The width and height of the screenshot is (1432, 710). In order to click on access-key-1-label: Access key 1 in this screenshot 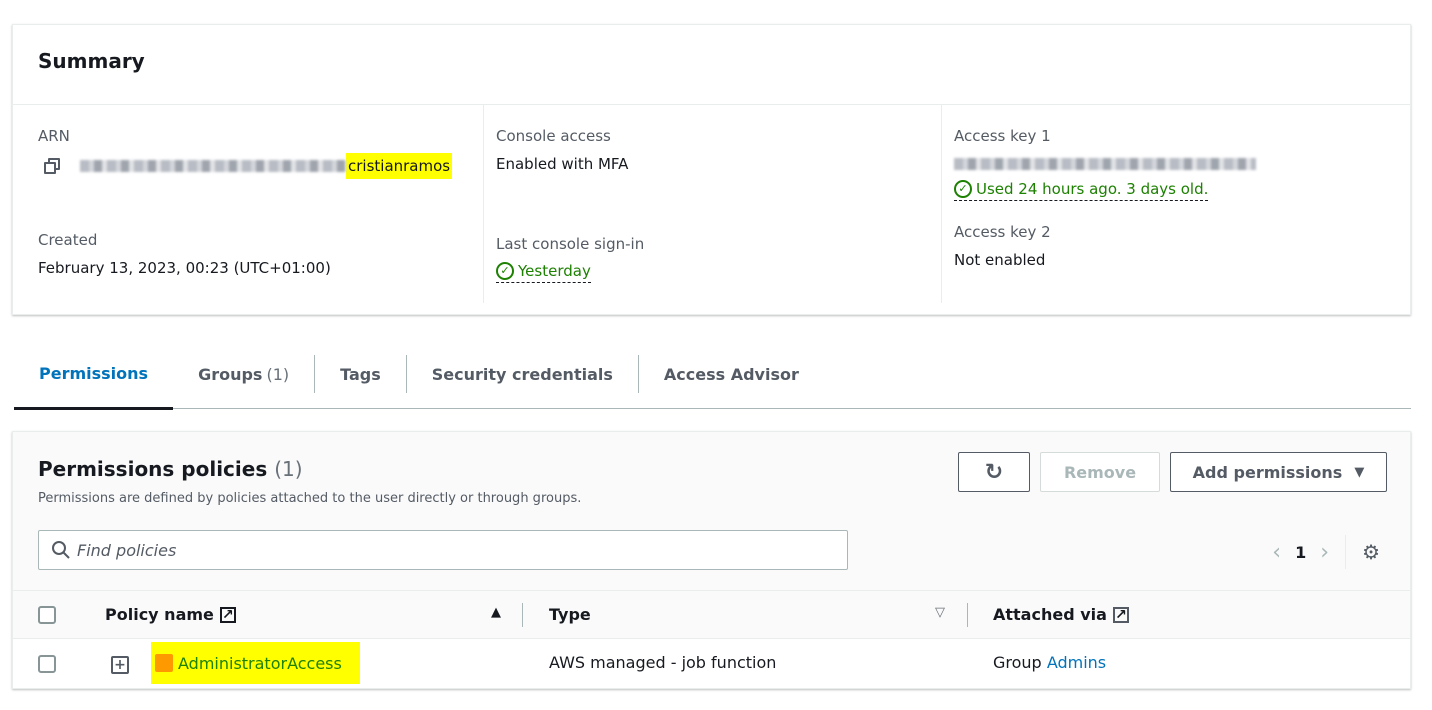, I will do `click(1002, 136)`.